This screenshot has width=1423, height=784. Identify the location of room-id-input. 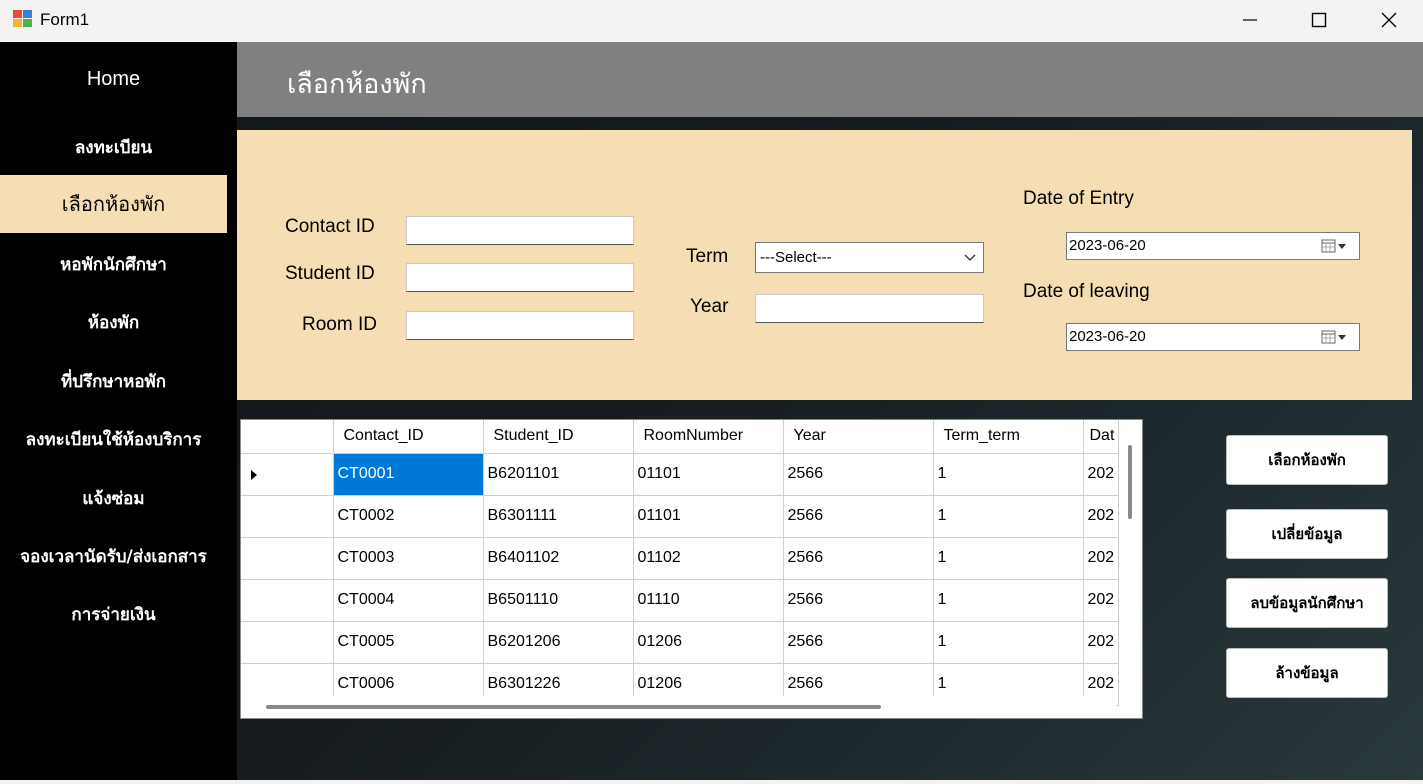
(520, 325).